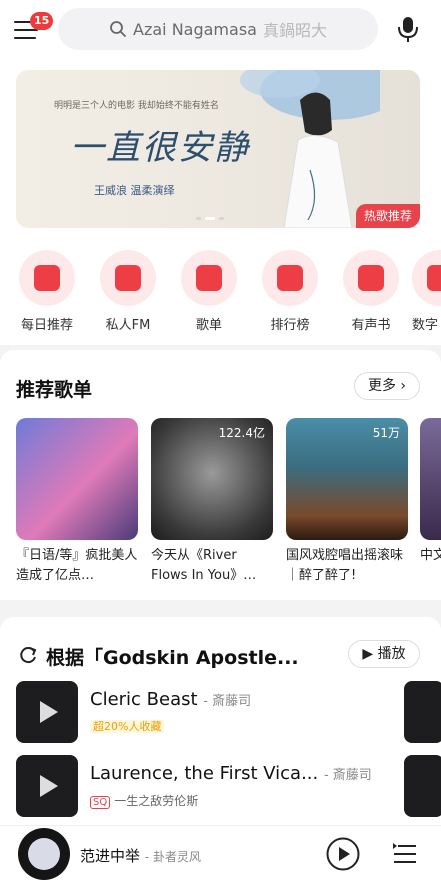  I want to click on search-hint: 真鍋昭大, so click(294, 30).